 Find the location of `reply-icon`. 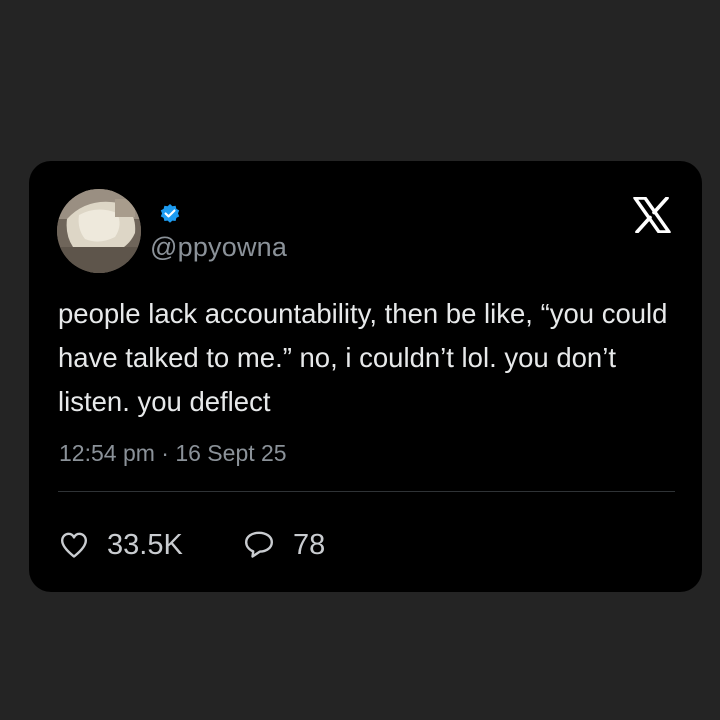

reply-icon is located at coordinates (259, 544).